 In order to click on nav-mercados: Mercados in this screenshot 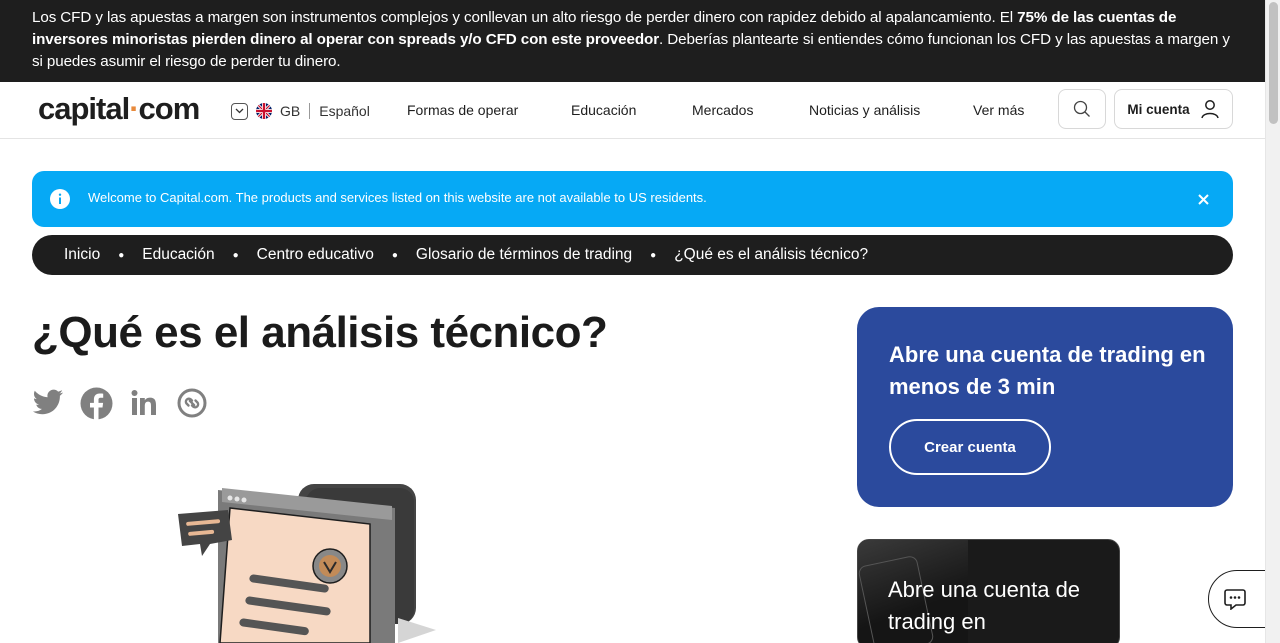, I will do `click(722, 110)`.